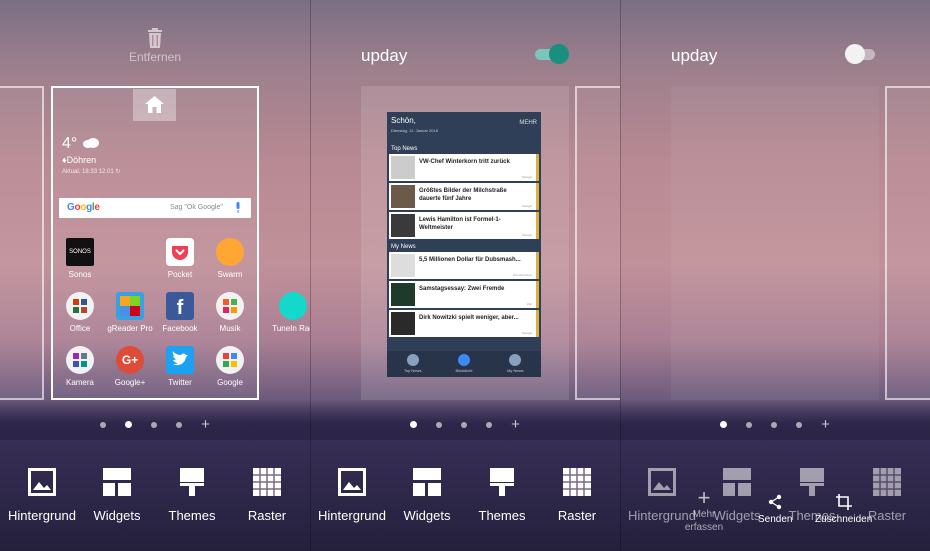 Image resolution: width=930 pixels, height=551 pixels. I want to click on app-label: Facebook, so click(180, 328).